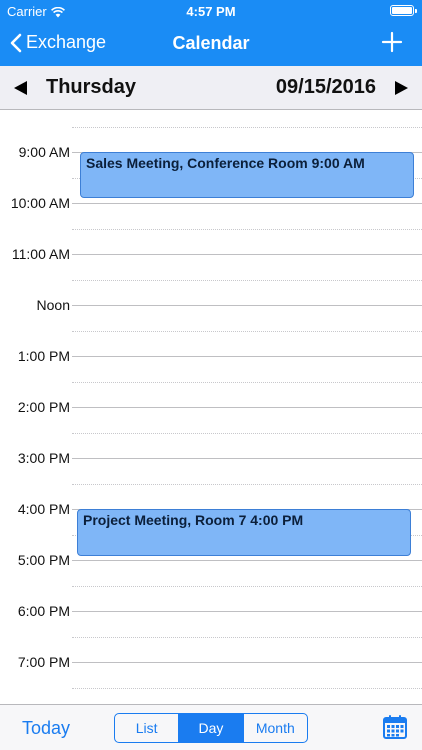 Image resolution: width=422 pixels, height=750 pixels. What do you see at coordinates (53, 305) in the screenshot?
I see `hour-label: Noon` at bounding box center [53, 305].